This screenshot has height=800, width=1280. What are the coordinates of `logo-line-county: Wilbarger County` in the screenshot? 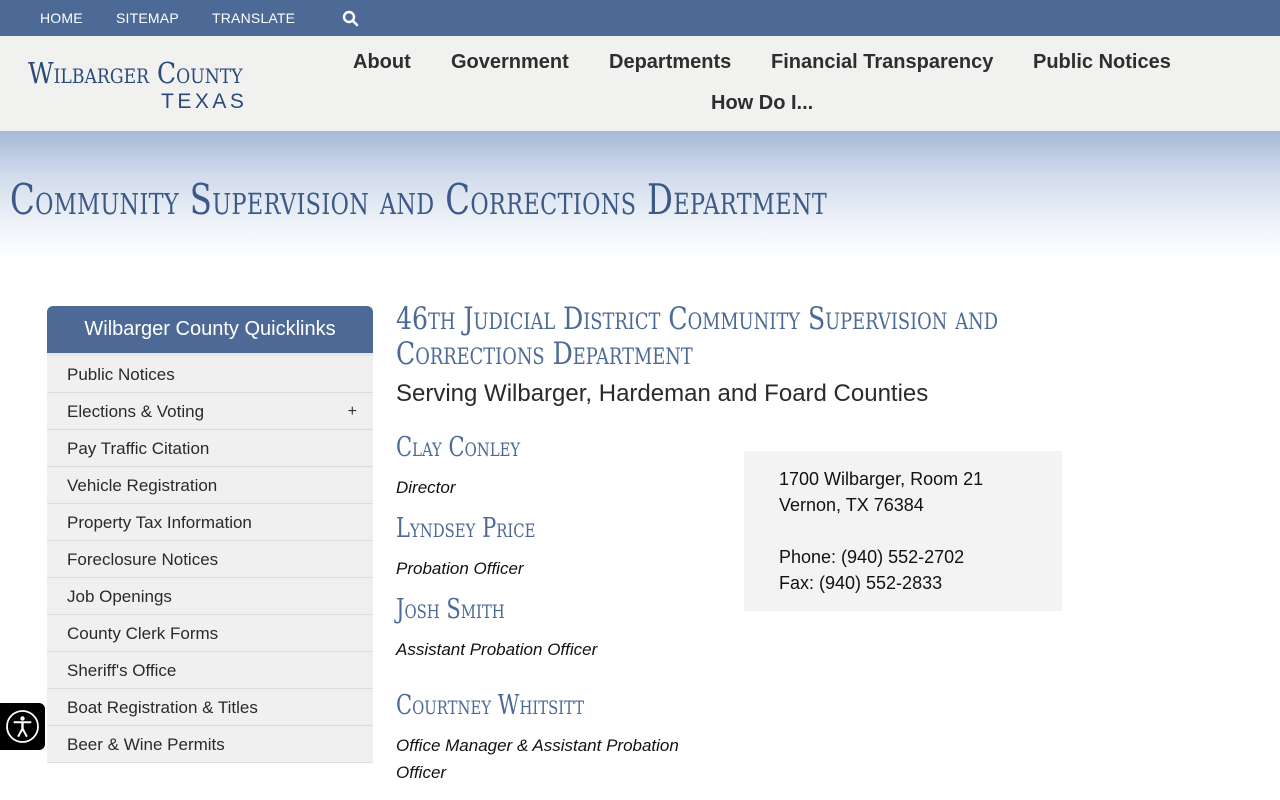 It's located at (135, 73).